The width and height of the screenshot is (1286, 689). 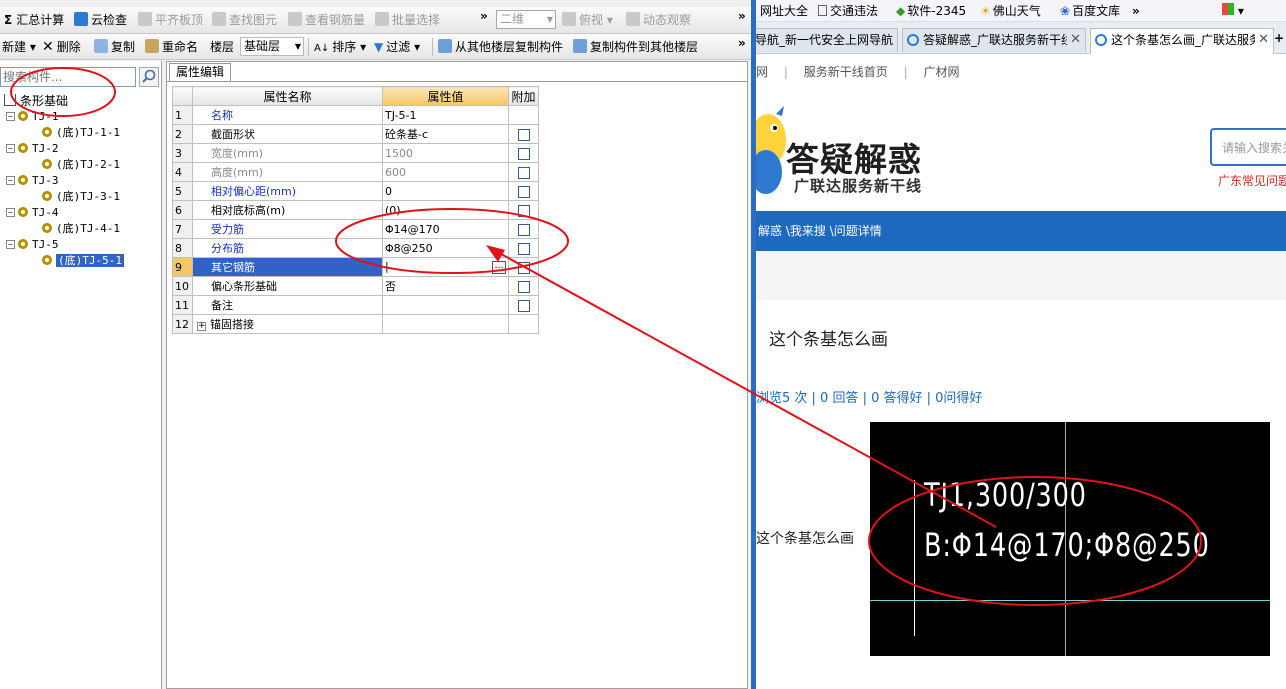 I want to click on bookmark-foshan-weather: ☀ 佛山天气, so click(x=1010, y=11).